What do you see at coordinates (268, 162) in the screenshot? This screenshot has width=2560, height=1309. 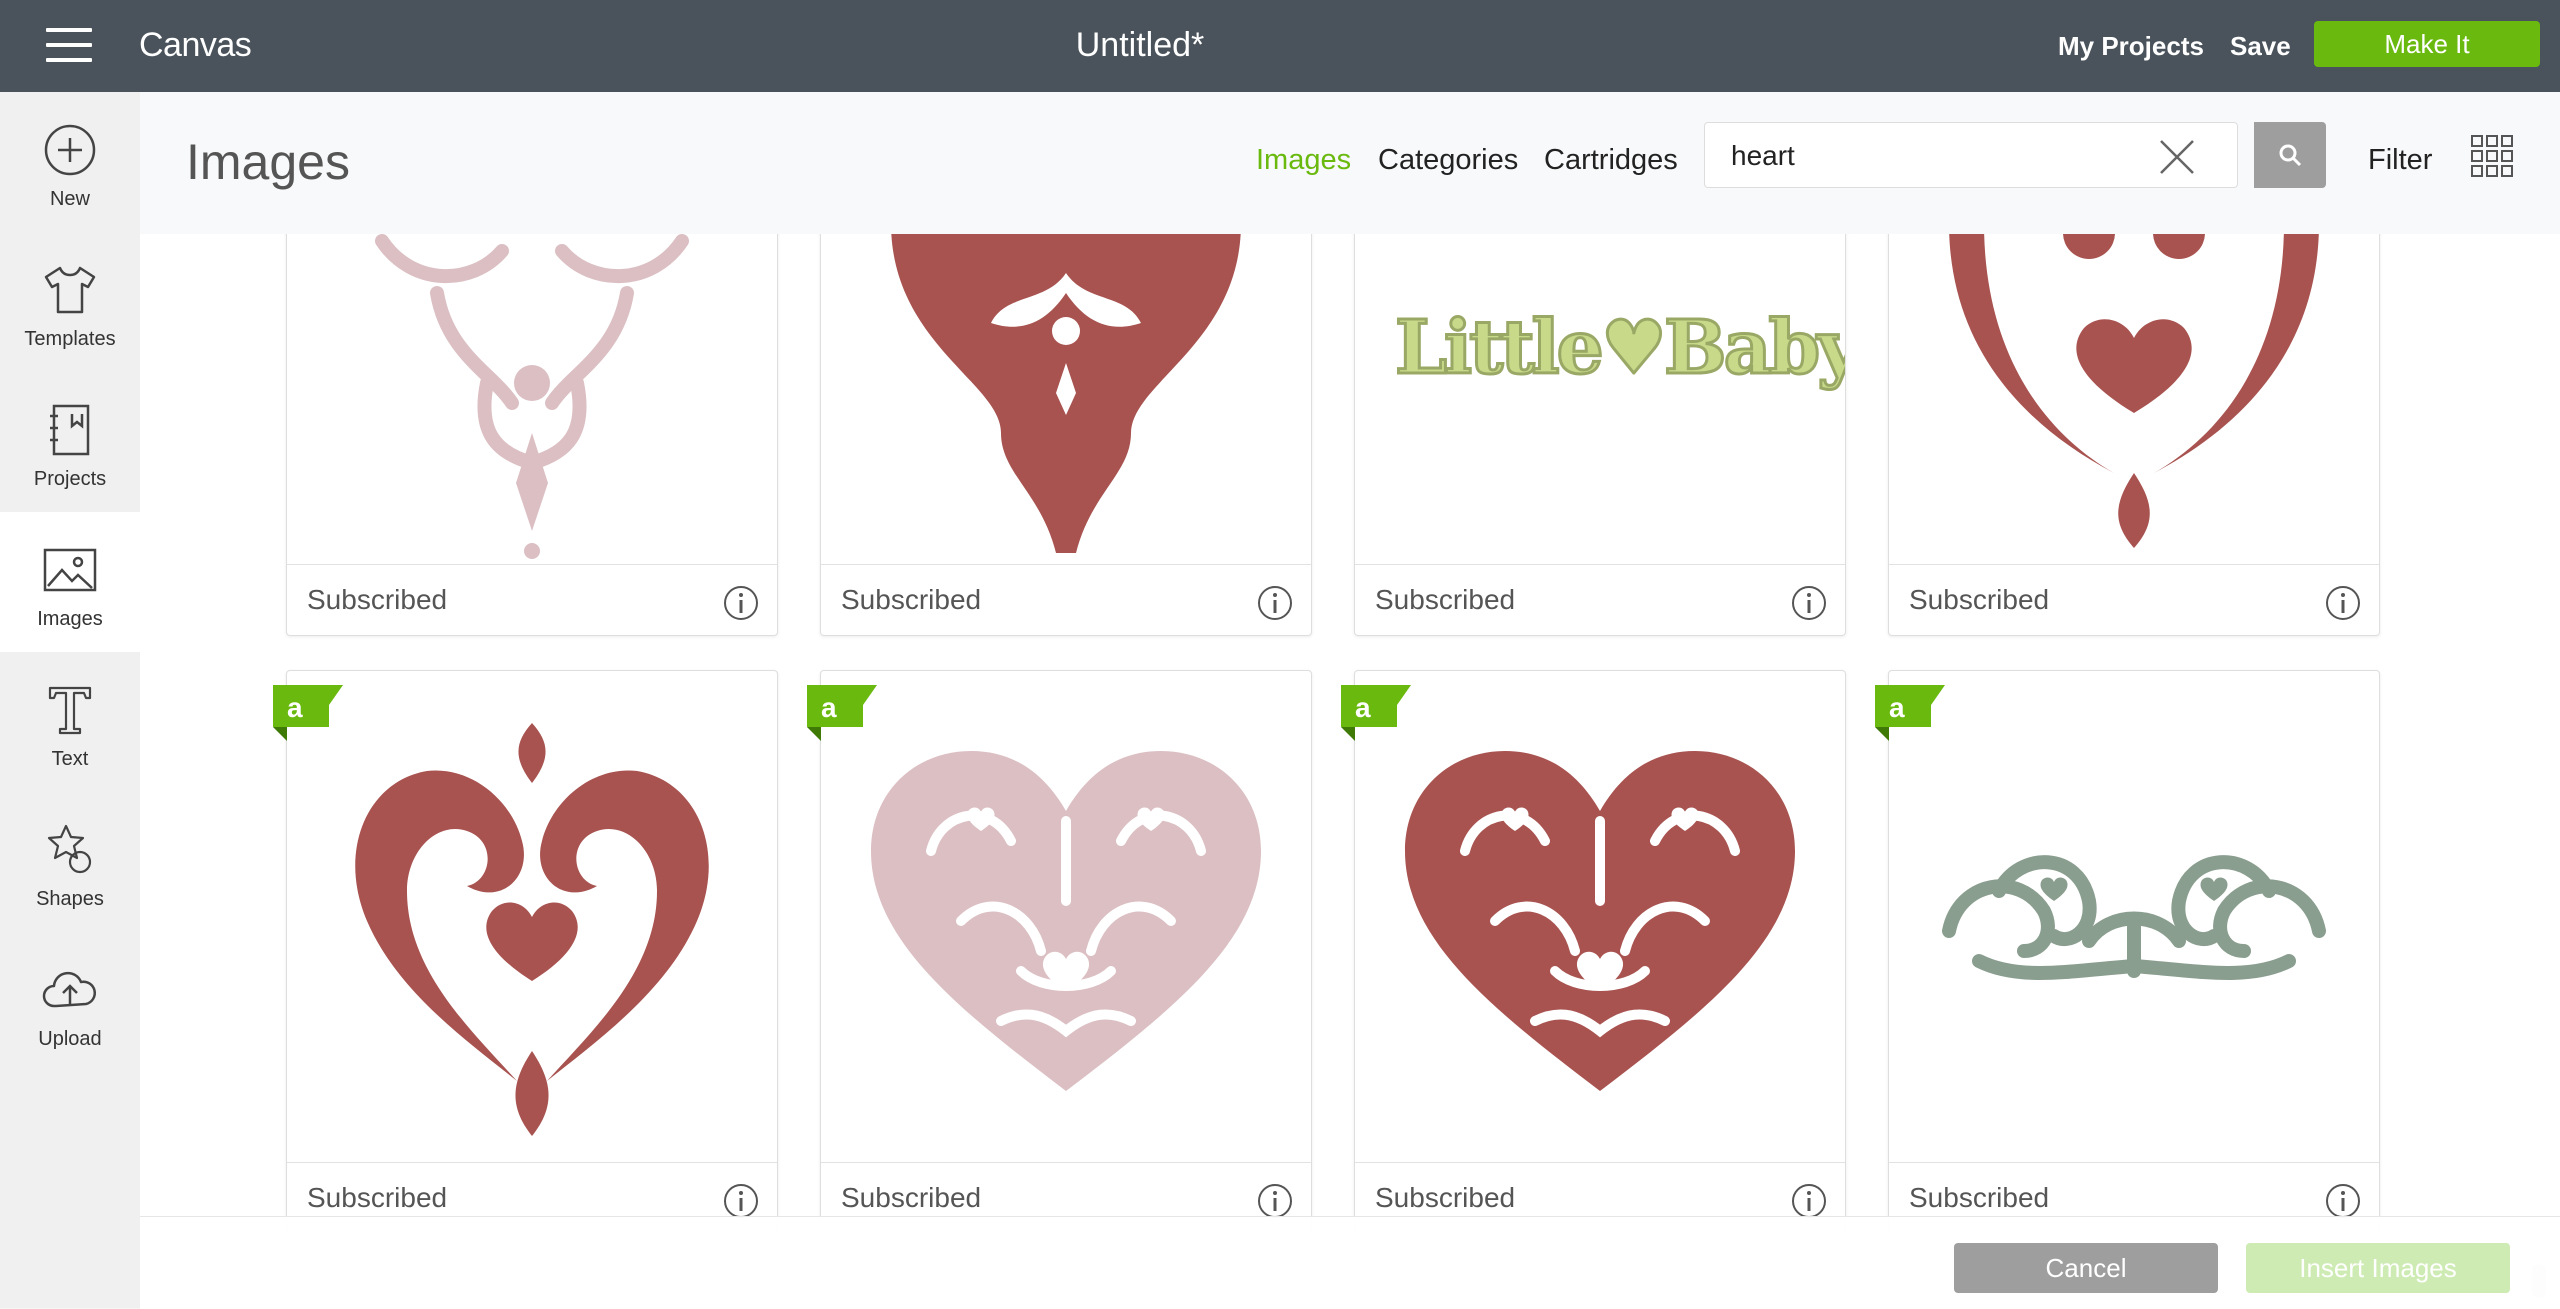 I see `panel-title: Images` at bounding box center [268, 162].